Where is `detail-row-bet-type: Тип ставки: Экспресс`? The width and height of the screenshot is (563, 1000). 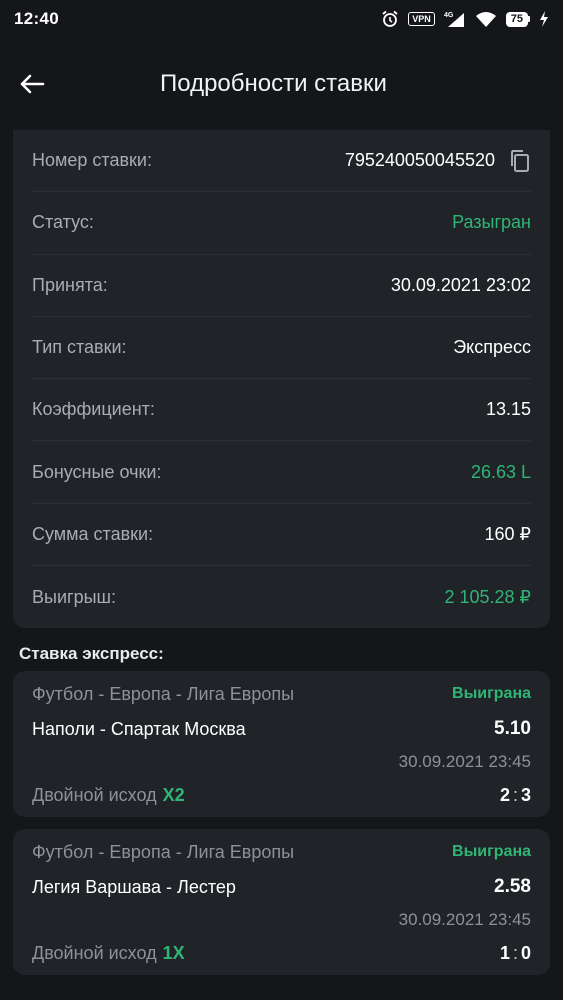
detail-row-bet-type: Тип ставки: Экспресс is located at coordinates (281, 348).